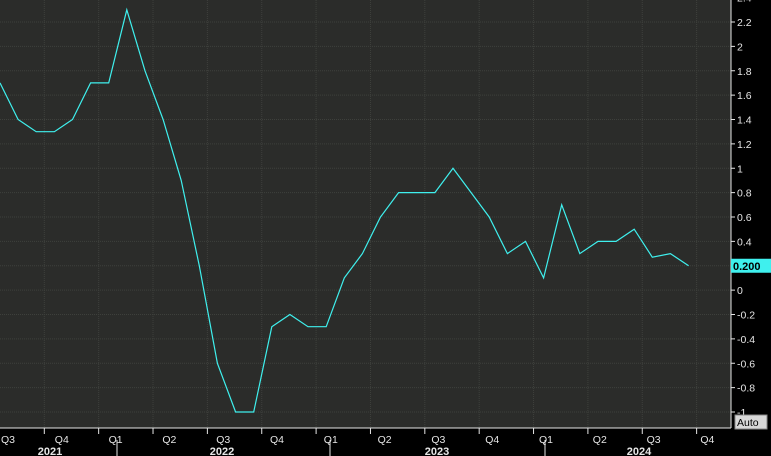 This screenshot has height=456, width=771. Describe the element at coordinates (437, 451) in the screenshot. I see `x-year-label: 2023` at that location.